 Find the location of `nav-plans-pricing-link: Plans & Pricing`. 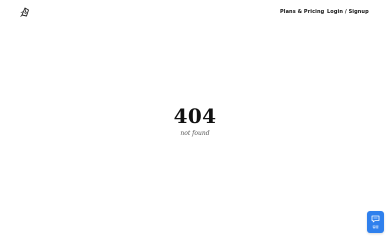

nav-plans-pricing-link: Plans & Pricing is located at coordinates (302, 12).